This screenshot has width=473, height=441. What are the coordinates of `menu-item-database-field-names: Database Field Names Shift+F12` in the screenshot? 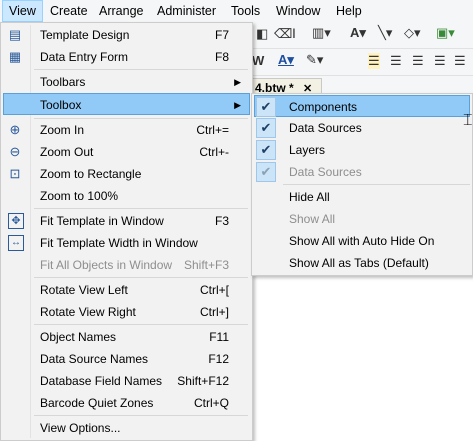 It's located at (126, 381).